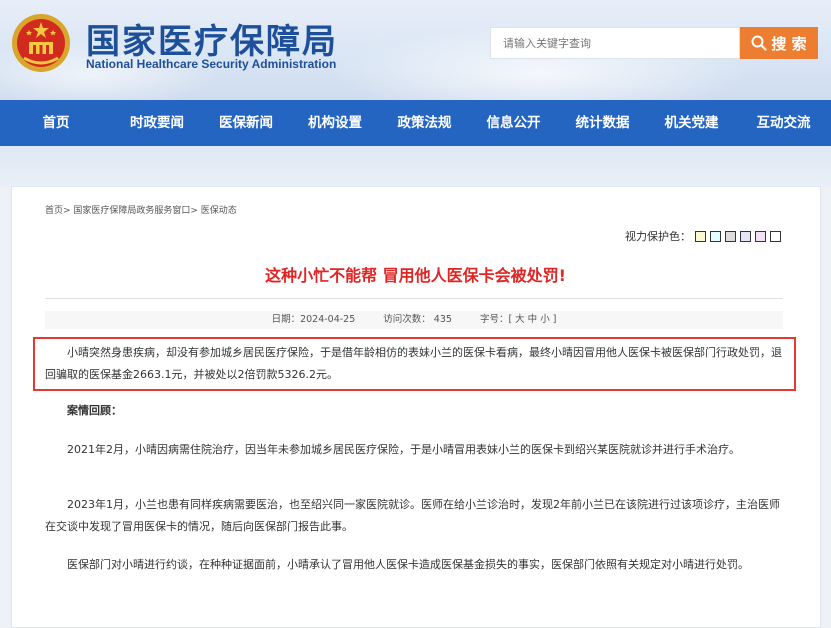 The height and width of the screenshot is (628, 831). What do you see at coordinates (417, 319) in the screenshot?
I see `article-visits: 访问次数： 435` at bounding box center [417, 319].